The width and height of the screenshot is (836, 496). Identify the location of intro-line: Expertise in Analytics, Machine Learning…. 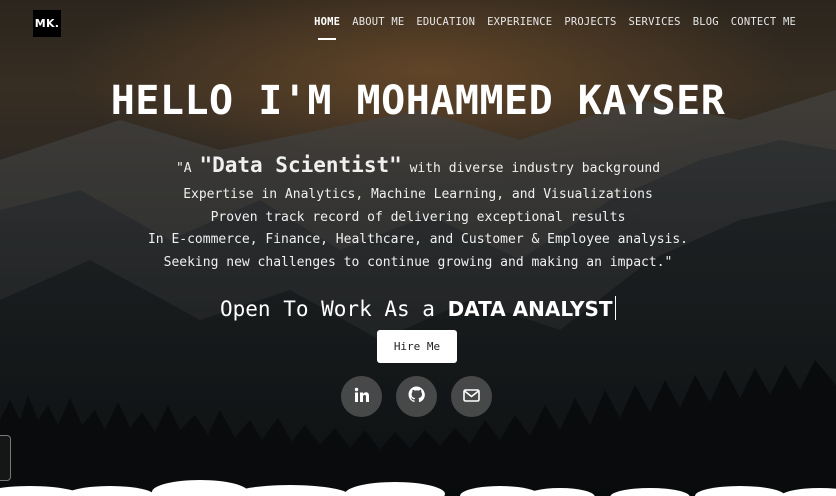
(418, 194).